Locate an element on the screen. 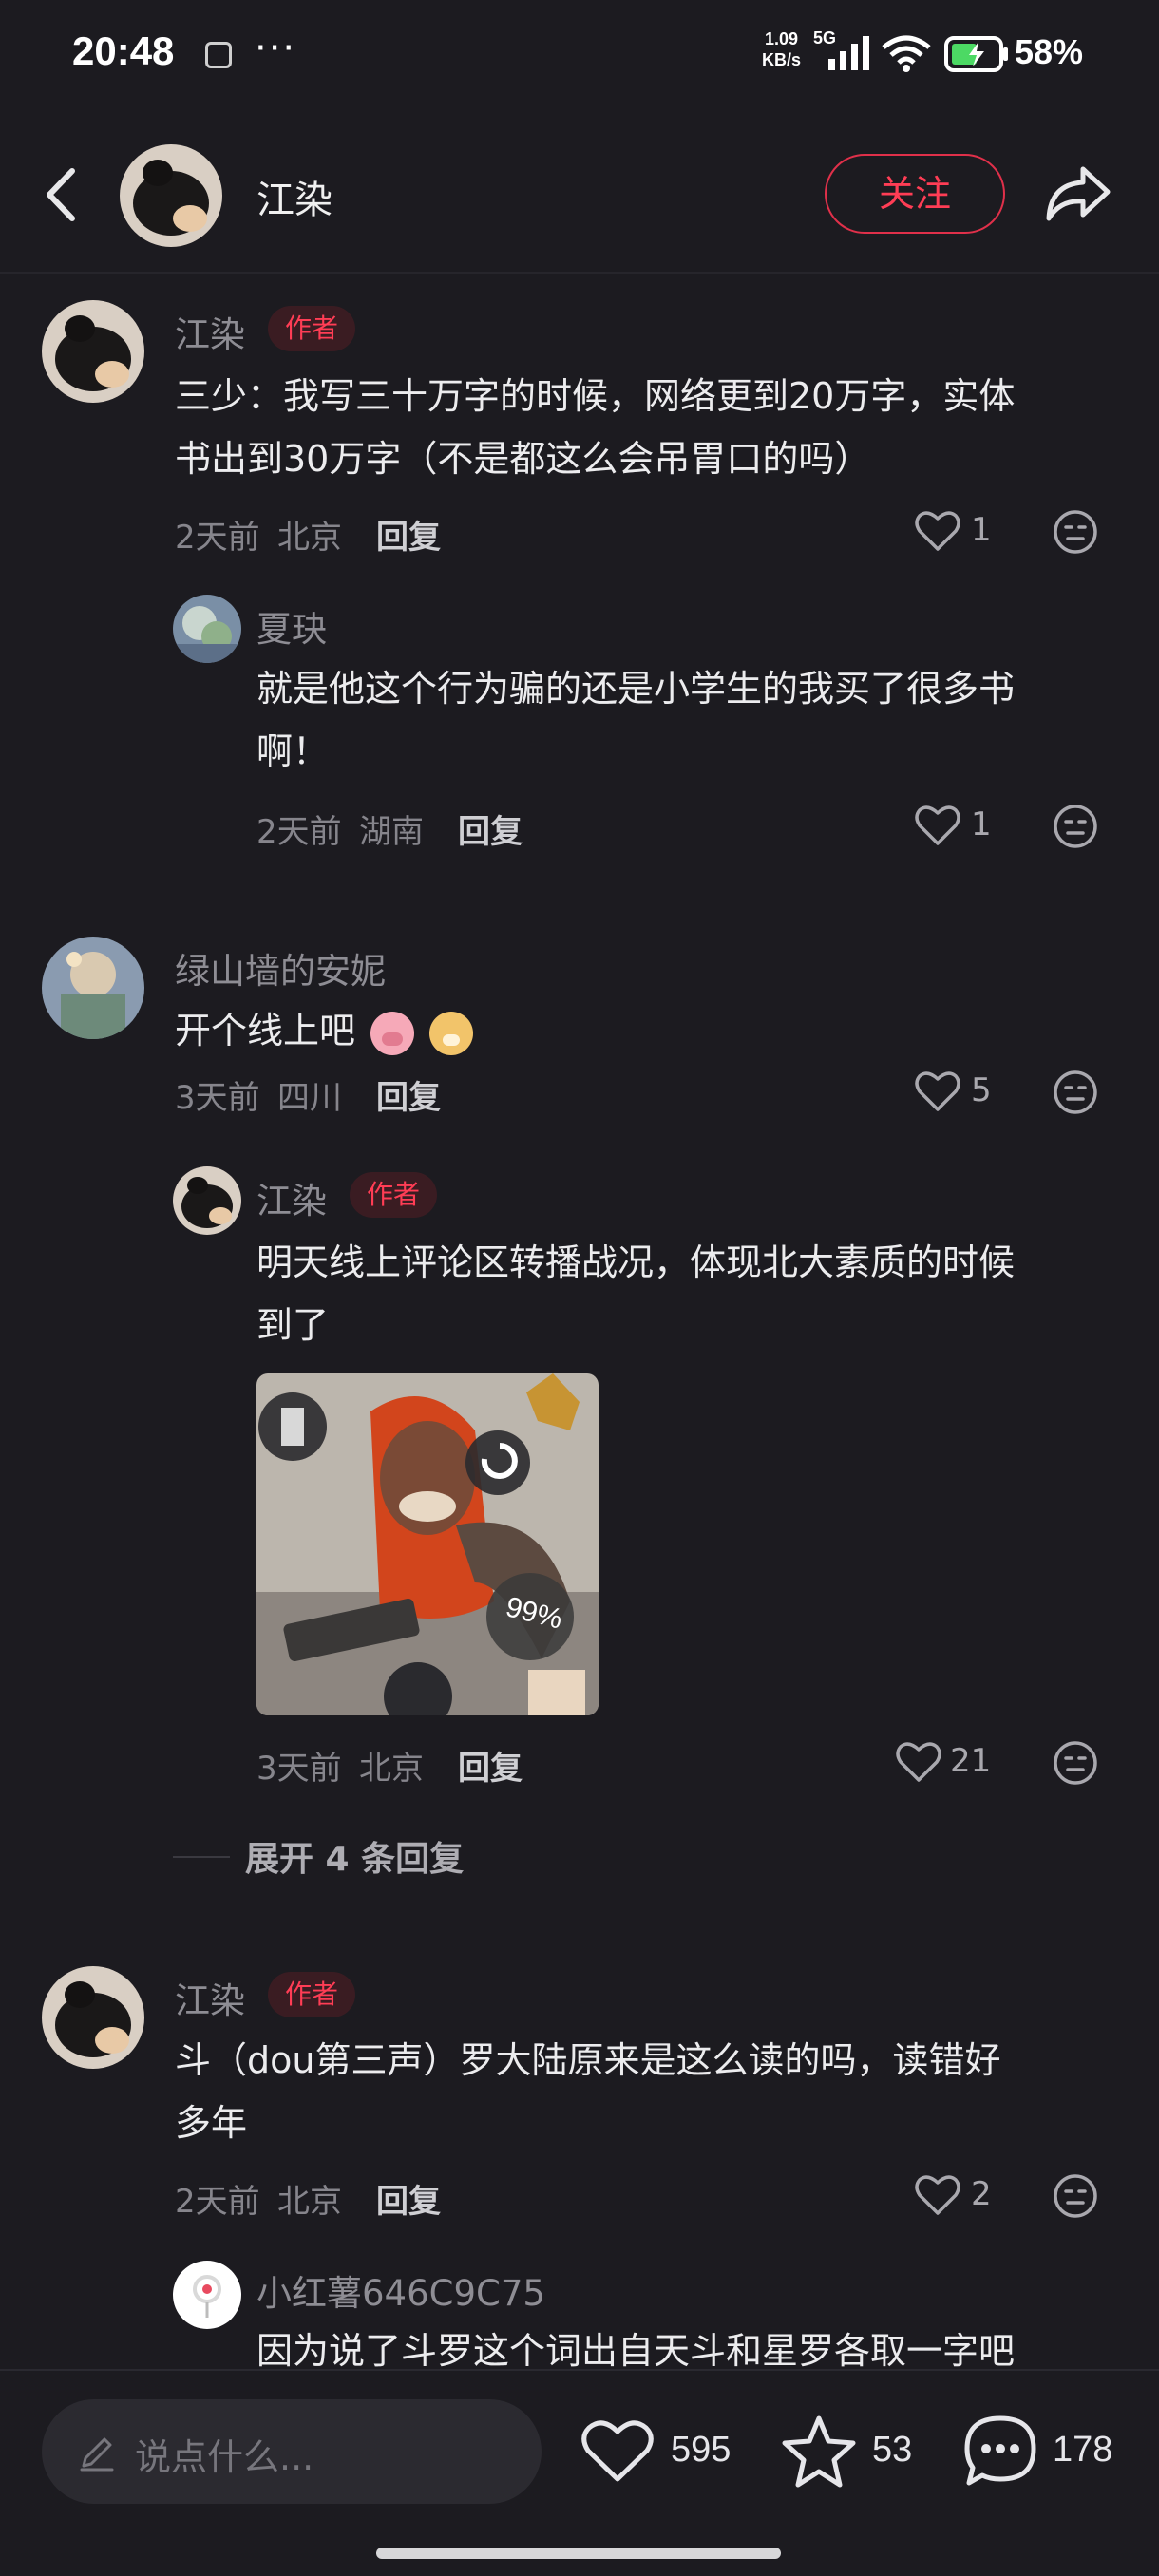 The height and width of the screenshot is (2576, 1159). comment-image: 99% is located at coordinates (427, 1544).